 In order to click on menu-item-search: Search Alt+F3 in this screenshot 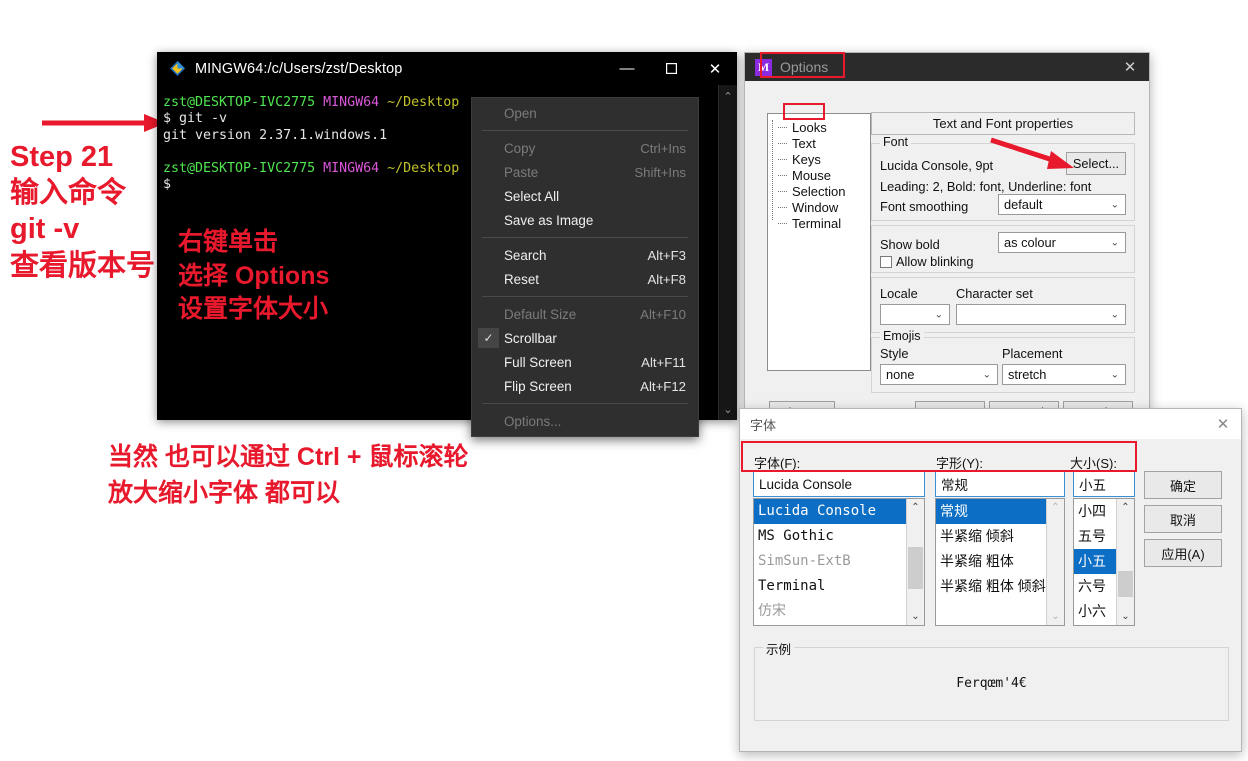, I will do `click(585, 255)`.